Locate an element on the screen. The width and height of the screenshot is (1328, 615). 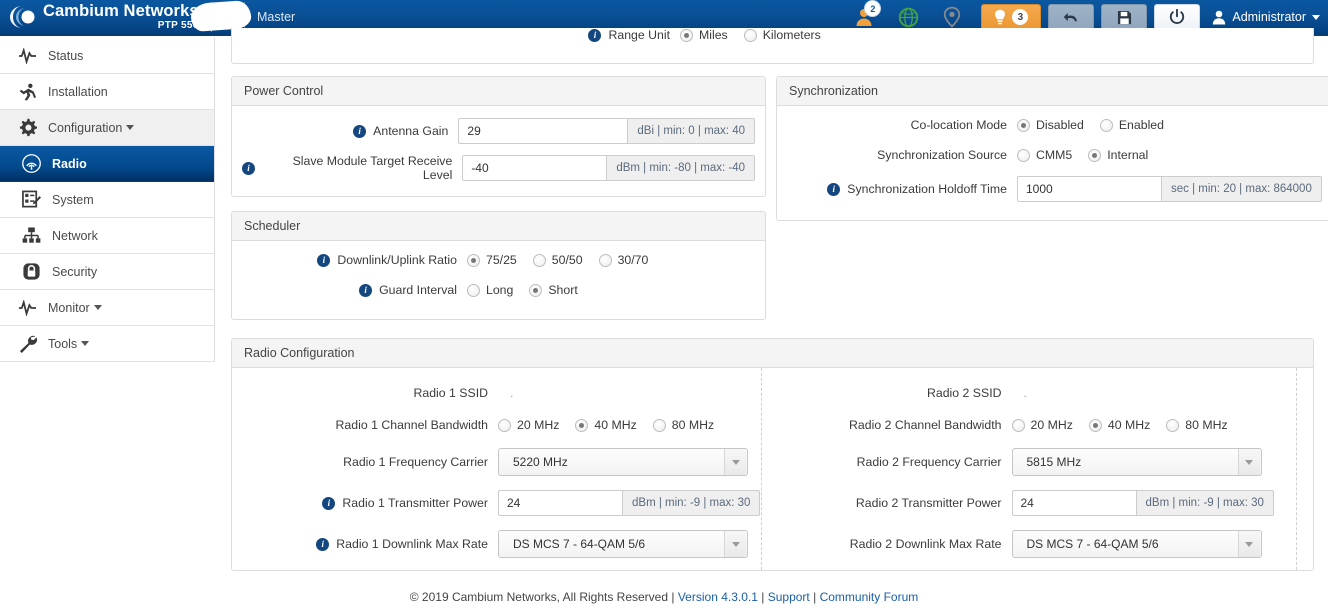
radio1-bandwidth-option-40: 40 MHz is located at coordinates (606, 425).